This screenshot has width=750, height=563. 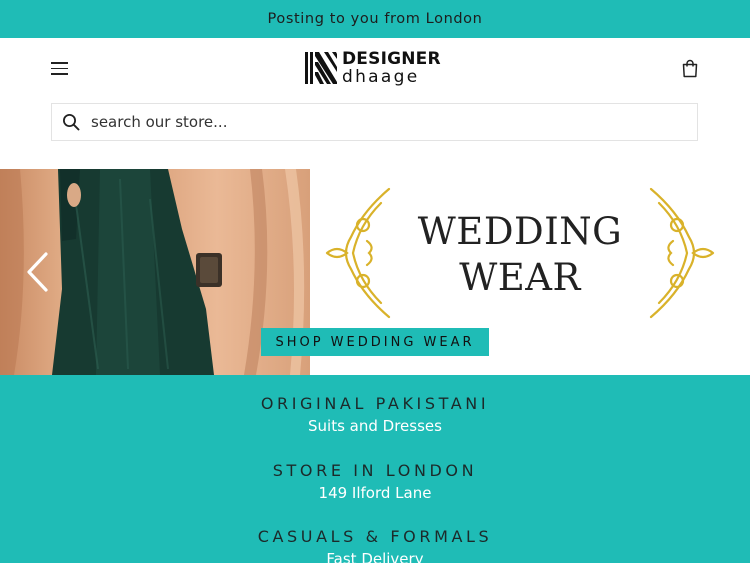 I want to click on shop-wedding-wear-label: SHOP WEDDING WEAR, so click(x=375, y=342).